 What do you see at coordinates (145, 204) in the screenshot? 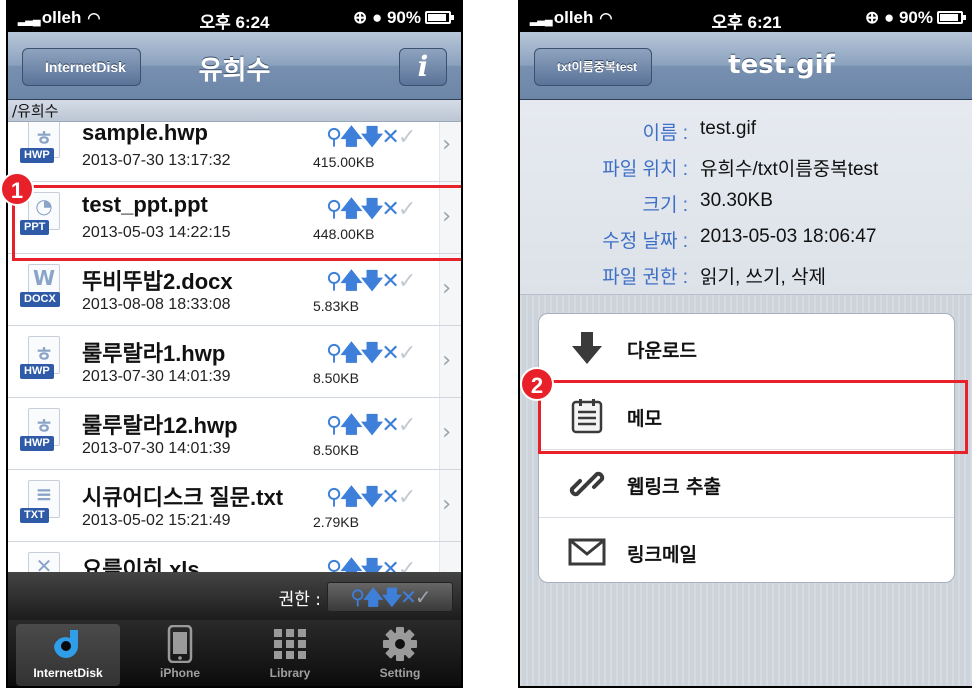
I see `file-name: test_ppt.ppt` at bounding box center [145, 204].